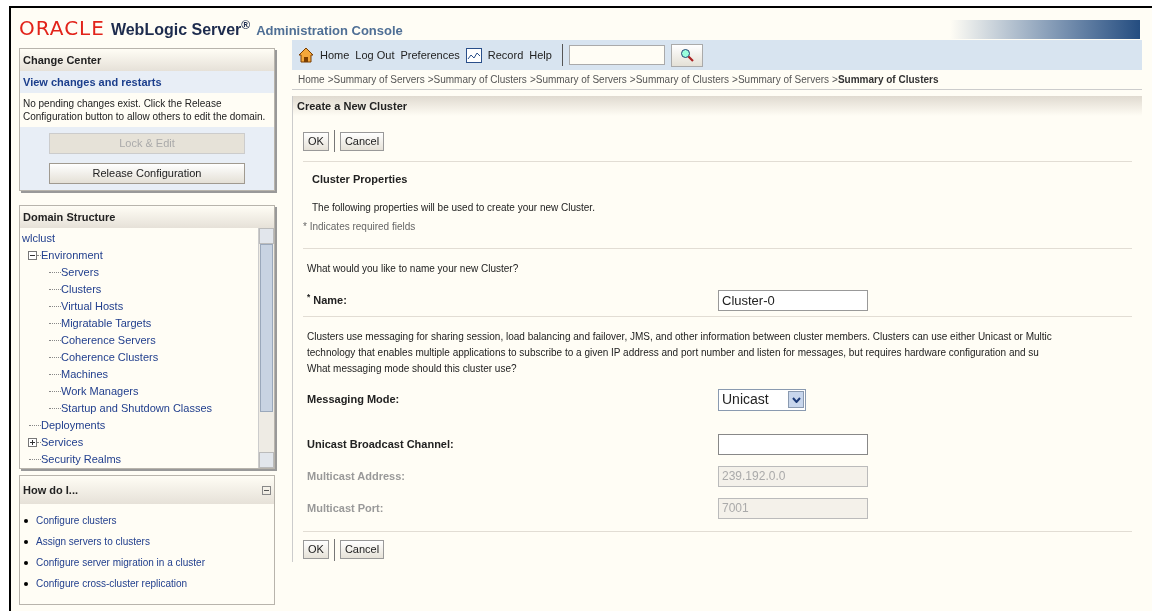 The width and height of the screenshot is (1152, 611). What do you see at coordinates (81, 459) in the screenshot?
I see `tree-item: Security Realms` at bounding box center [81, 459].